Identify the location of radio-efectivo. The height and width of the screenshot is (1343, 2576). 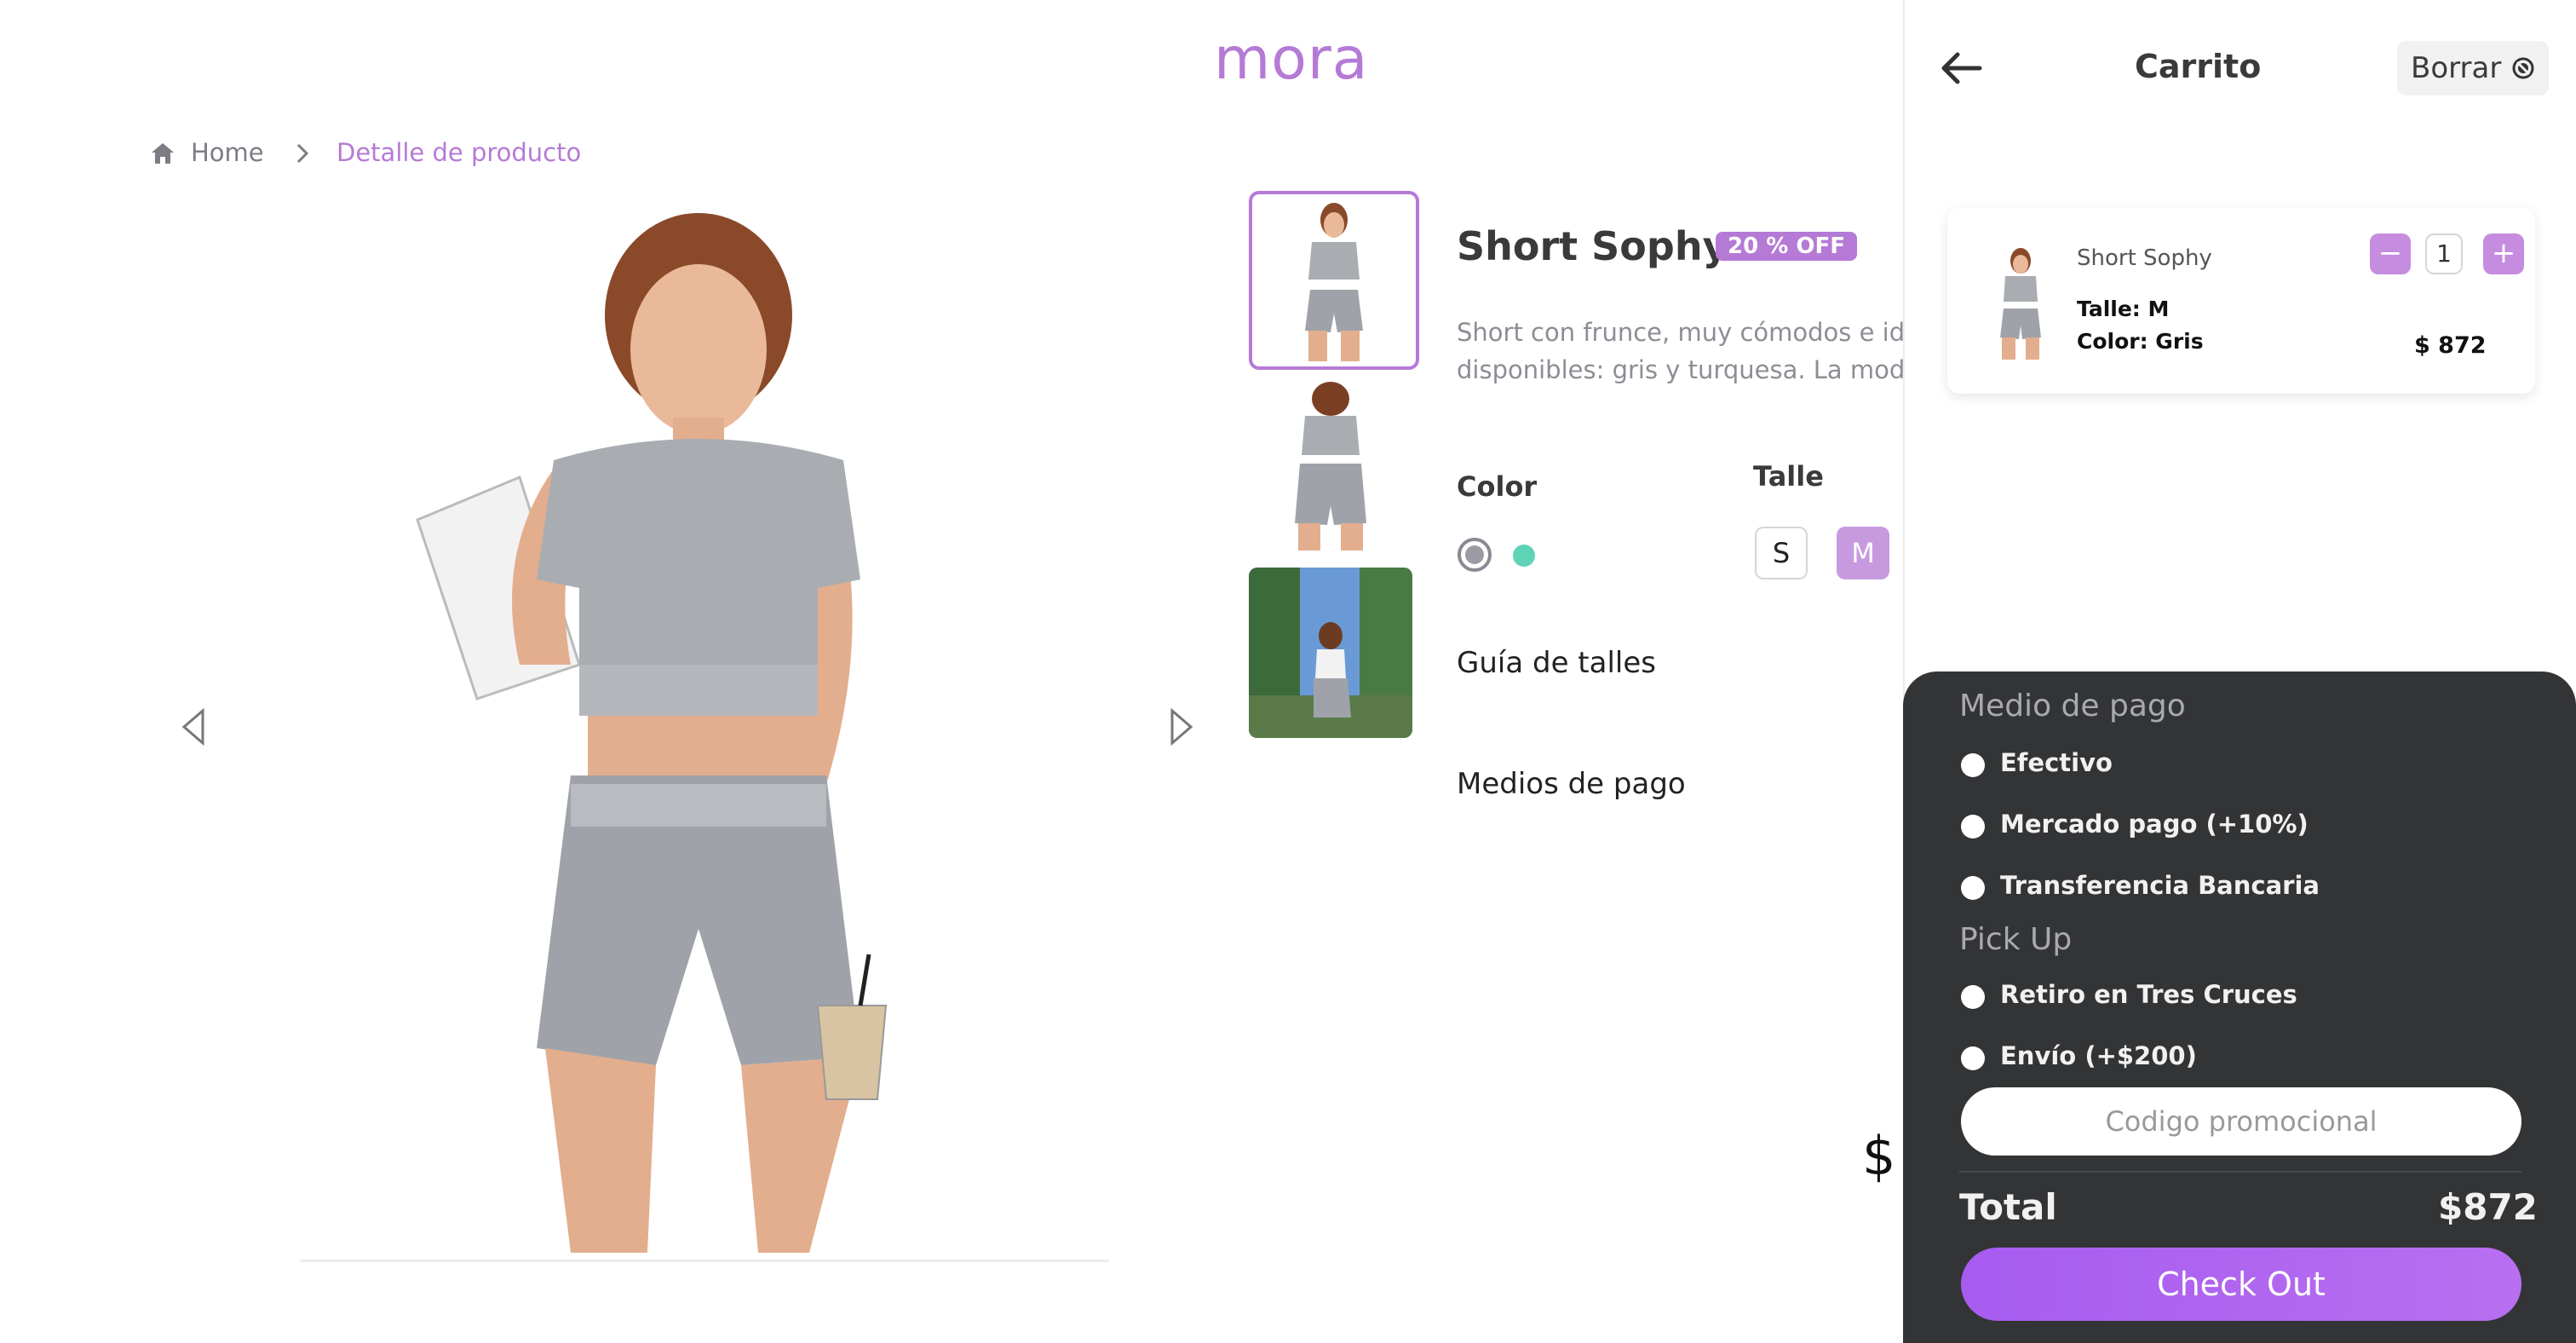
(1973, 765).